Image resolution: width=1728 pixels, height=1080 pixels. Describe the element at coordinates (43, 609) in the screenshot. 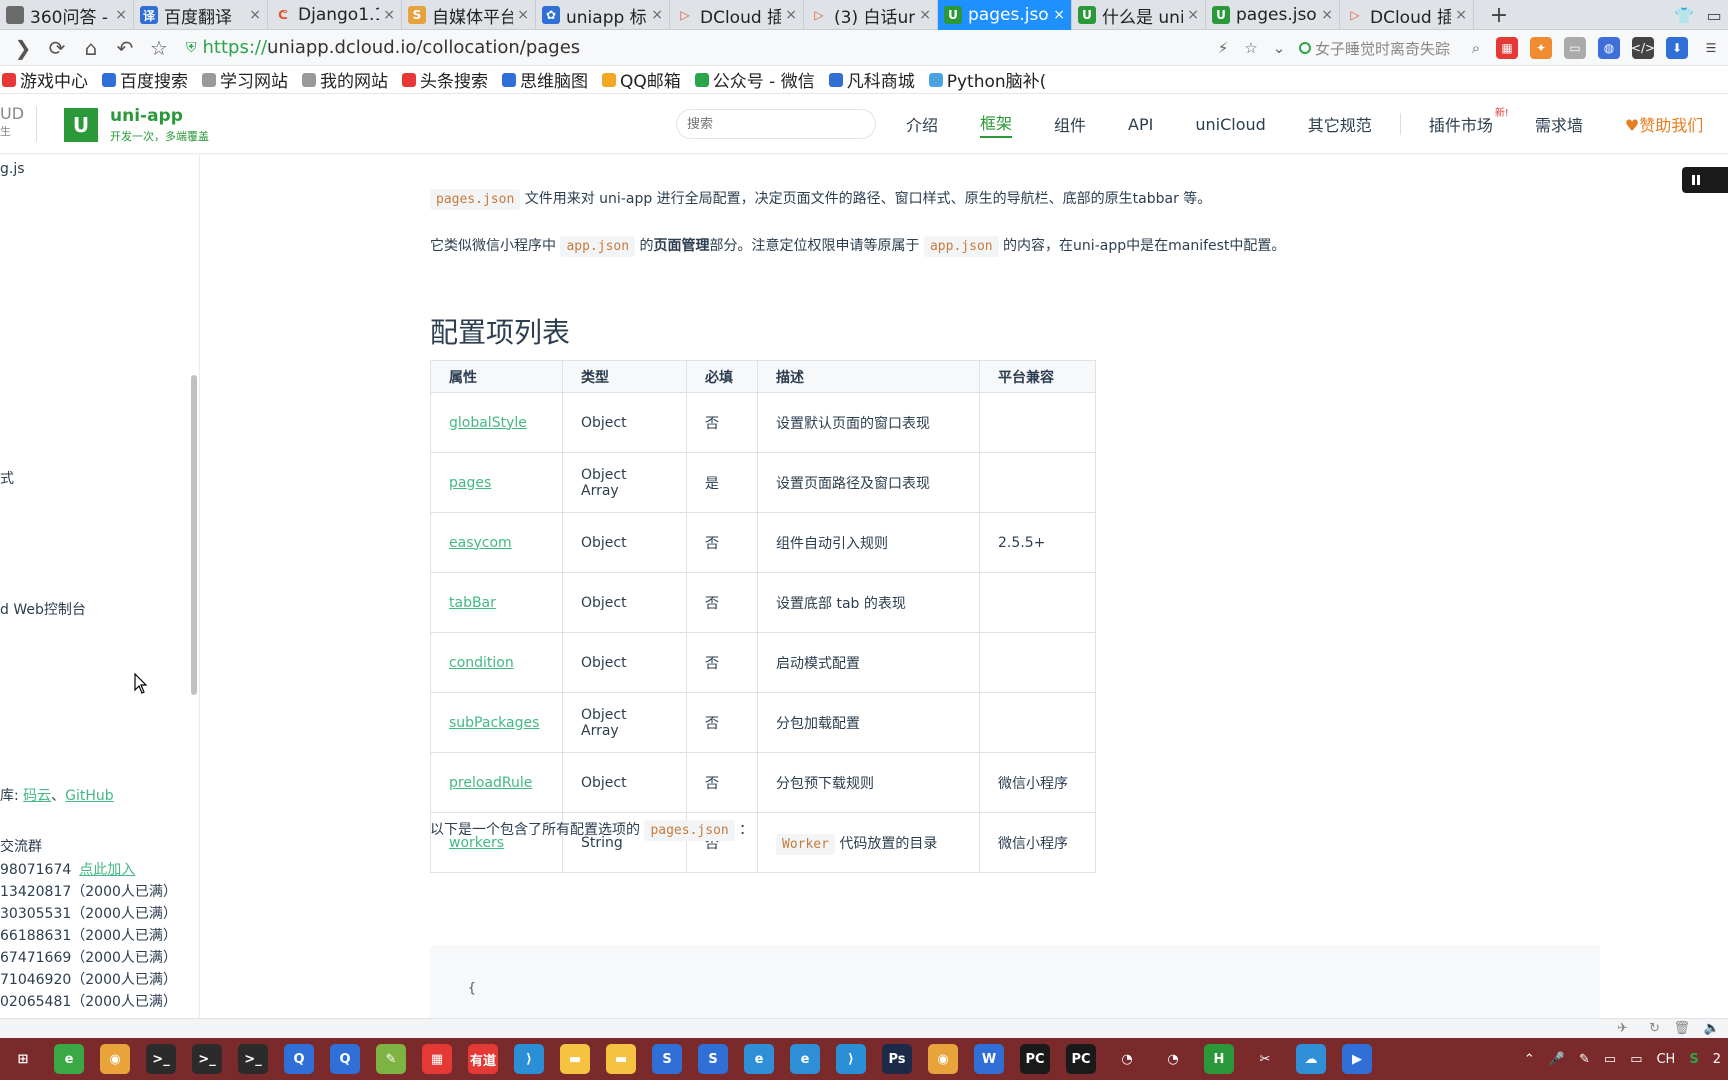

I see `sidebar-item-web-console: d Web控制台` at that location.